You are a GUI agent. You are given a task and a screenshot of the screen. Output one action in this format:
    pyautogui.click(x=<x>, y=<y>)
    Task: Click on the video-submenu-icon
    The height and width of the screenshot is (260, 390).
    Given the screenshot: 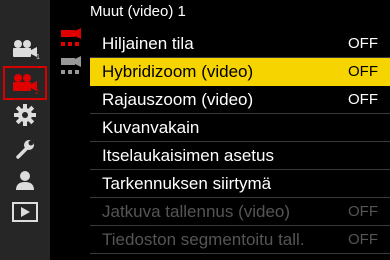 What is the action you would take?
    pyautogui.click(x=71, y=66)
    